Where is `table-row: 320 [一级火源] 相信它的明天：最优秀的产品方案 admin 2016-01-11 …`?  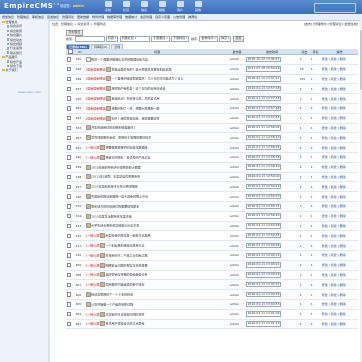 table-row: 320 [一级火源] 相信它的明天：最优秀的产品方案 admin 2016-01-11 … is located at coordinates (212, 157).